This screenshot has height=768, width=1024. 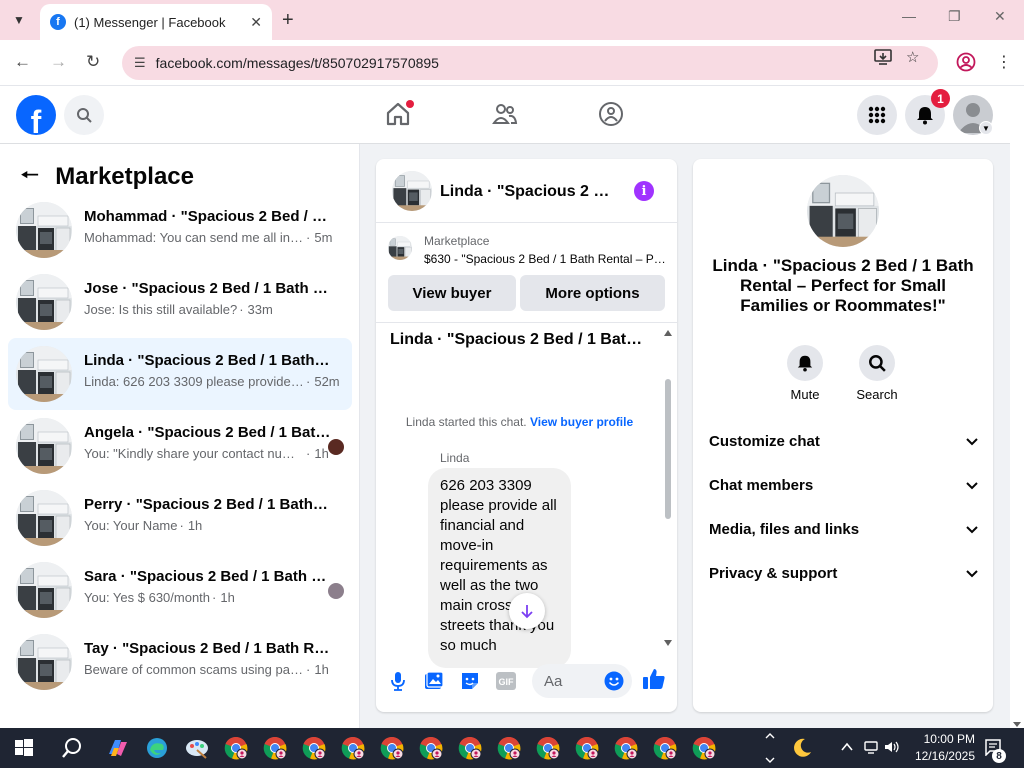 What do you see at coordinates (84, 115) in the screenshot?
I see `facebook-search-icon` at bounding box center [84, 115].